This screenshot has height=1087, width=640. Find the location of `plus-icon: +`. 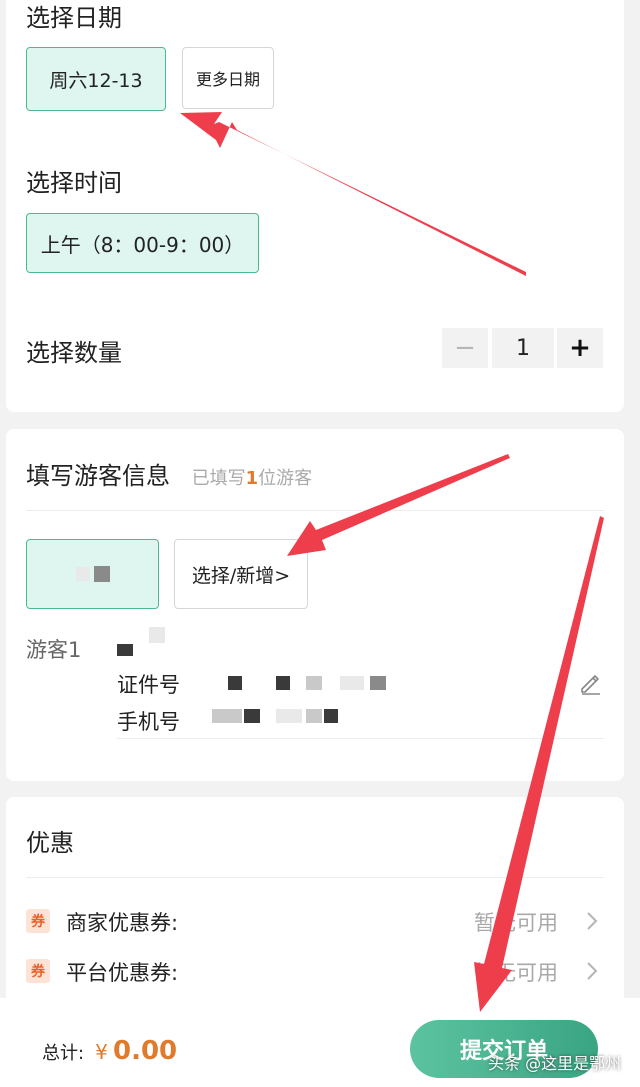

plus-icon: + is located at coordinates (580, 348).